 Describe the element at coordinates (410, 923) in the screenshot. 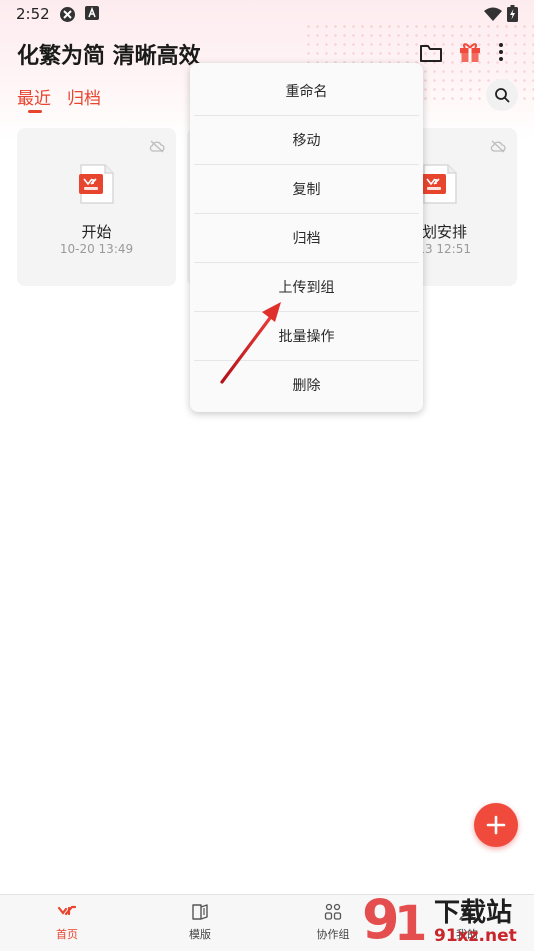

I see `svg-text: 1` at that location.